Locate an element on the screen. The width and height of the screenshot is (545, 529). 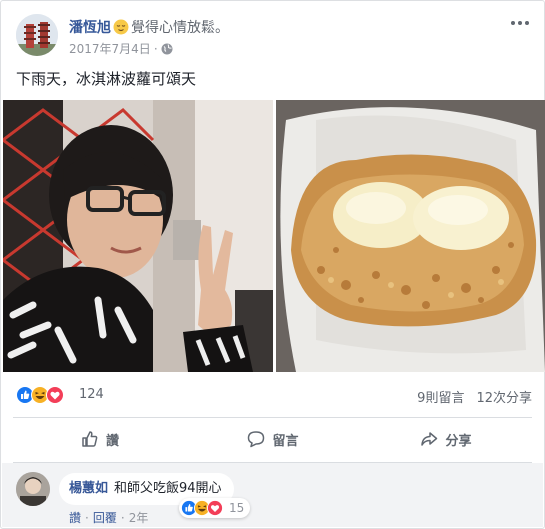
post-stats: 9則留言 12次分享 is located at coordinates (474, 396).